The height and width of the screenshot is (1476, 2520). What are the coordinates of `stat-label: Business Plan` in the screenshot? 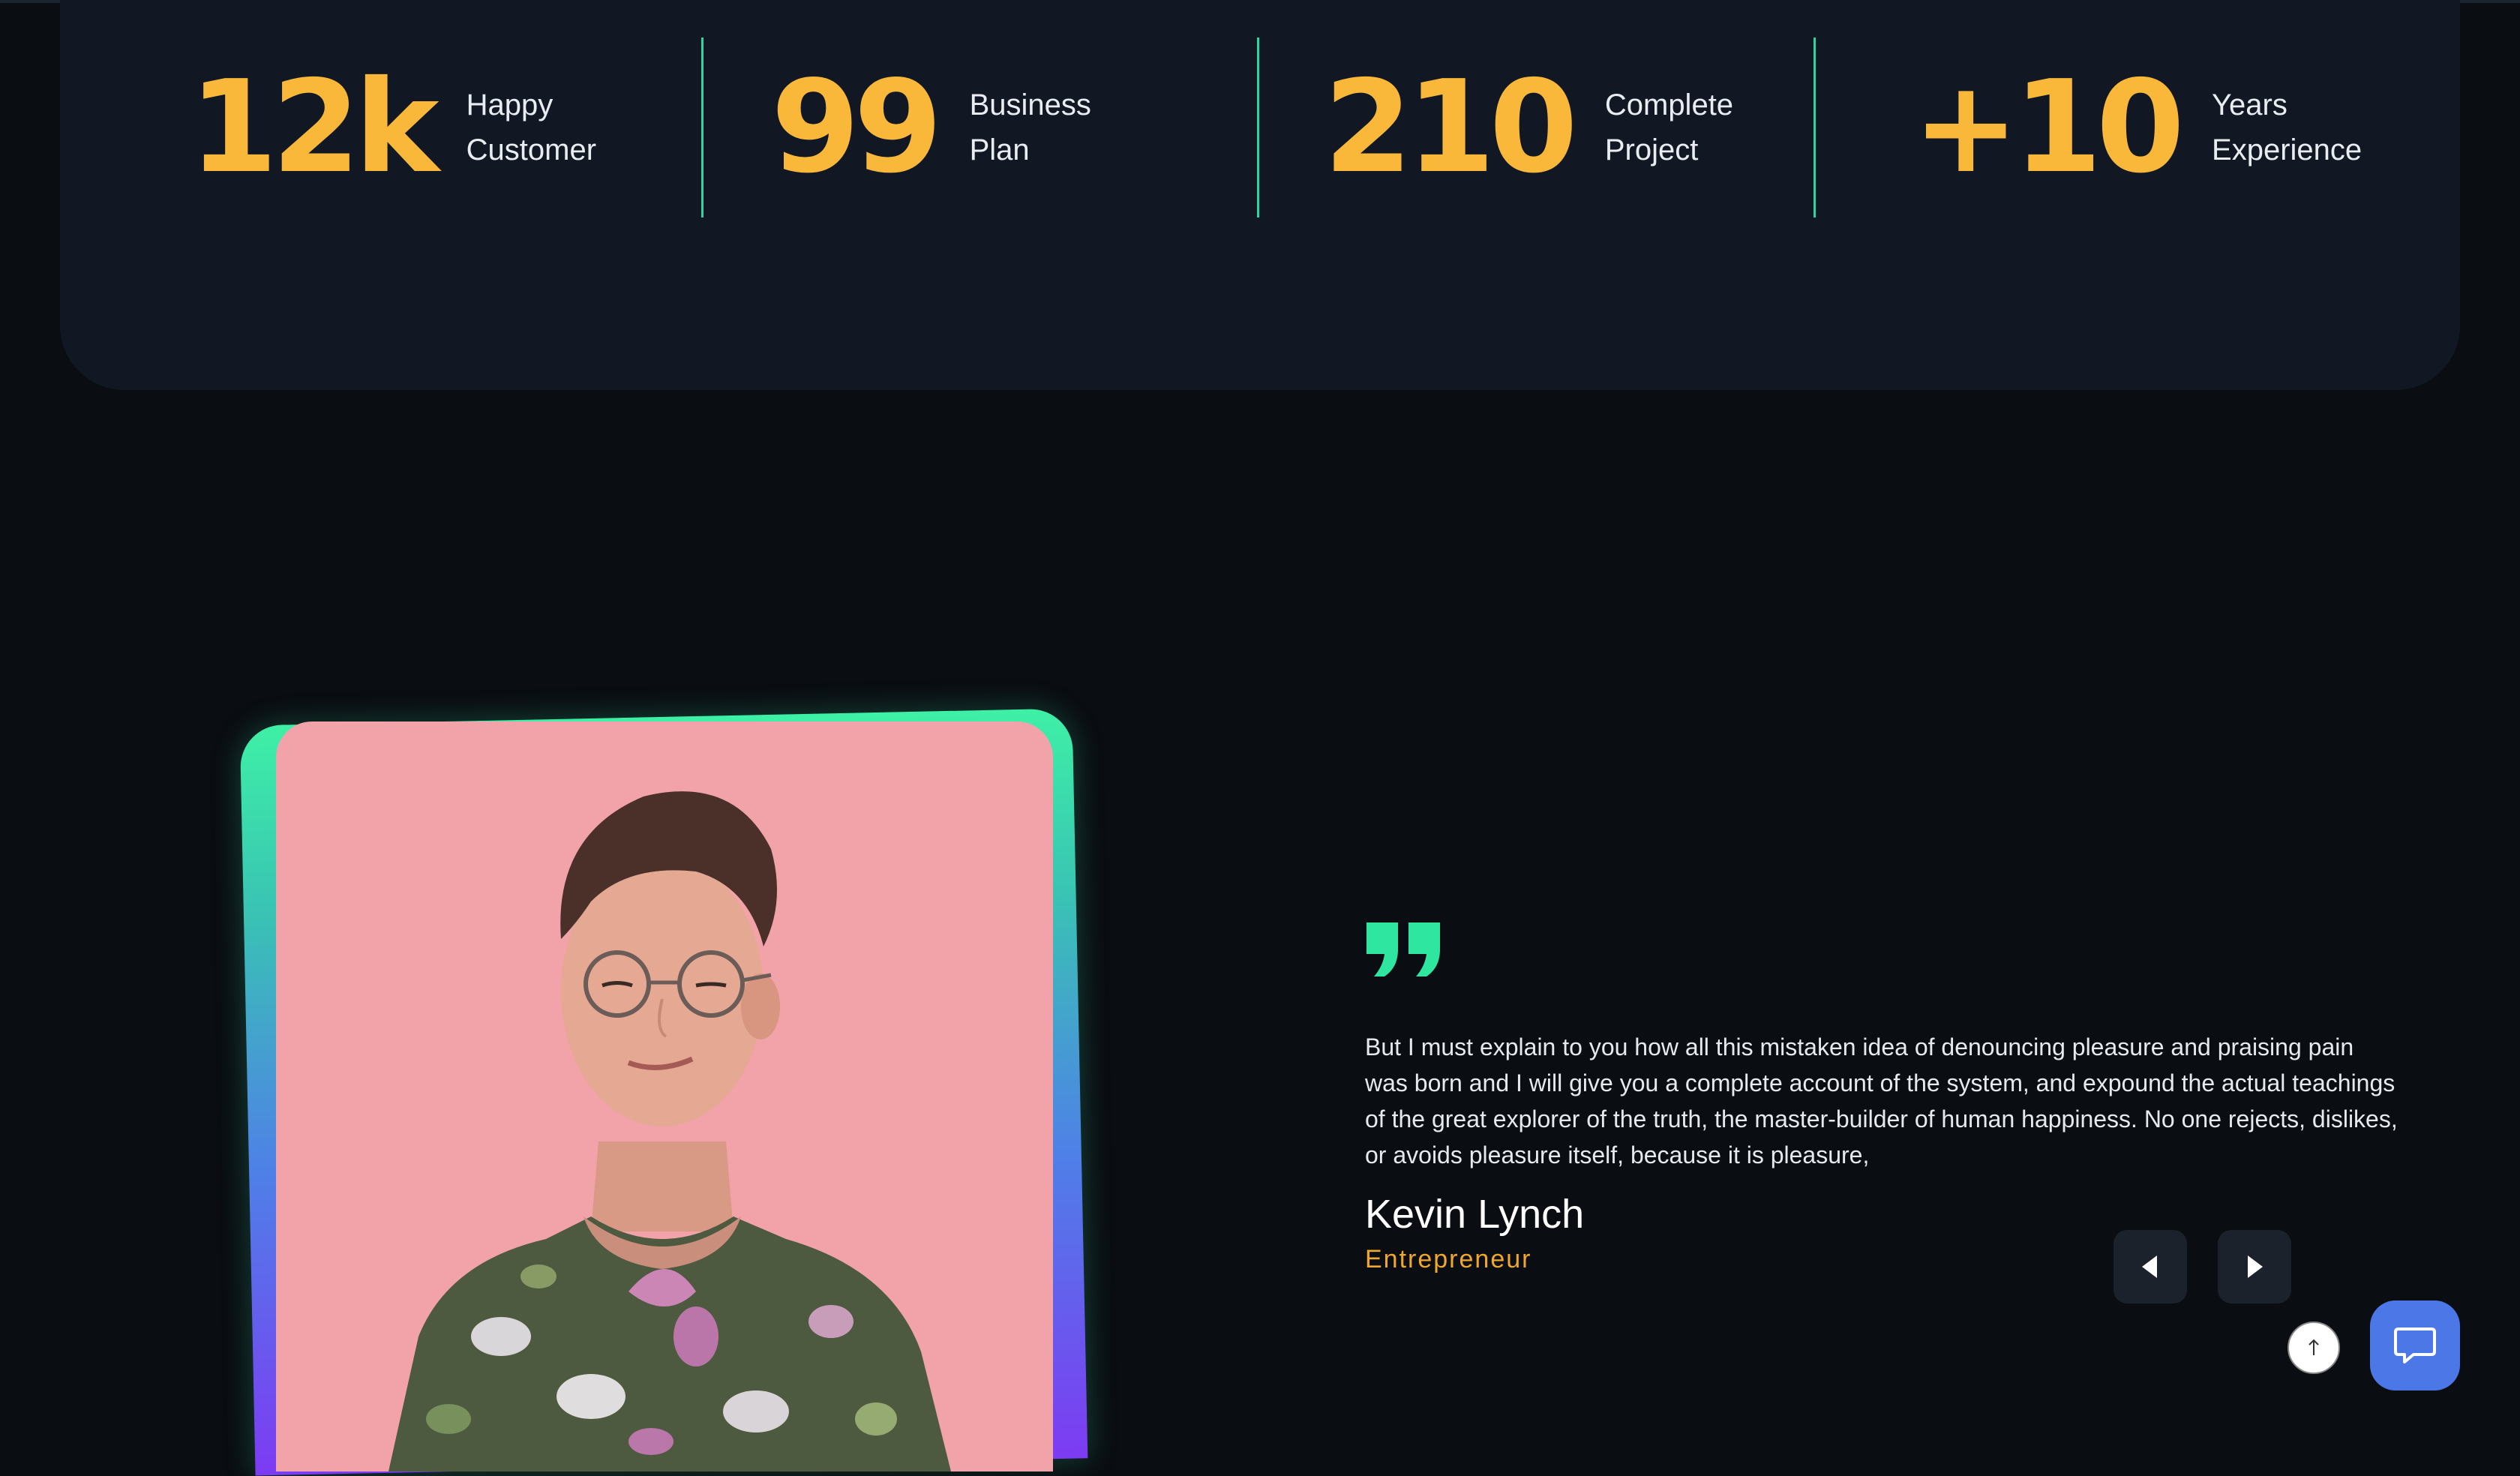 It's located at (1030, 127).